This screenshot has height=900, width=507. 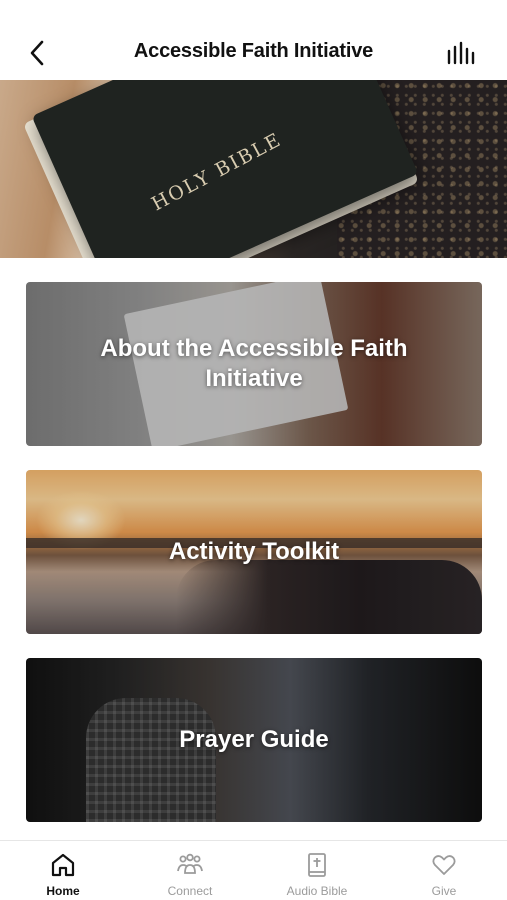 I want to click on header: Accessible Faith Initiative, so click(x=253, y=53).